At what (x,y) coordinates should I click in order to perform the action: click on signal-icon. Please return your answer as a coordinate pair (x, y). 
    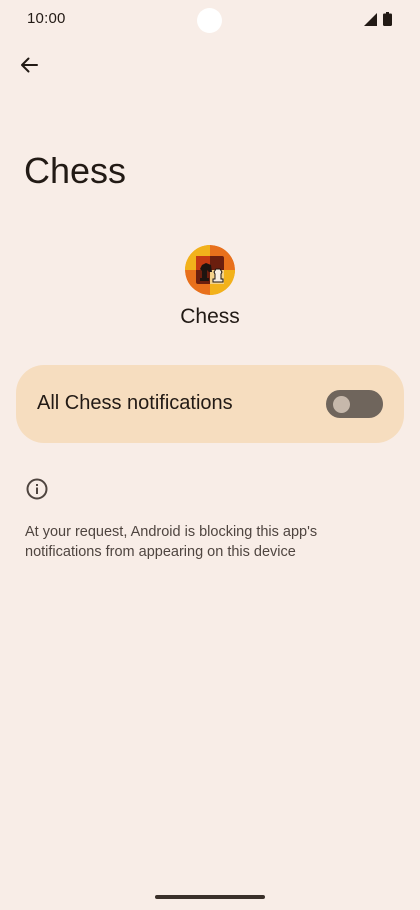
    Looking at the image, I should click on (370, 21).